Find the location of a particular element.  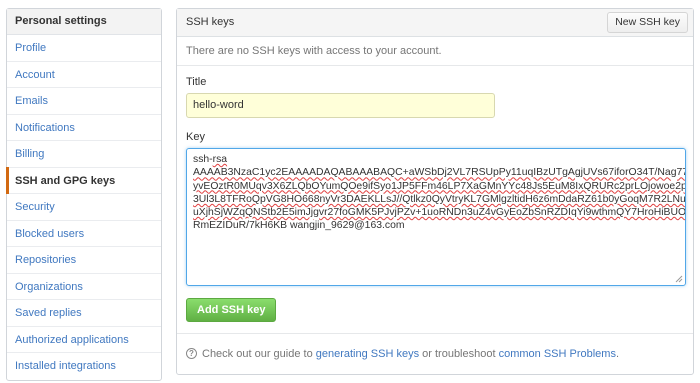

title-input: hello-word is located at coordinates (340, 105).